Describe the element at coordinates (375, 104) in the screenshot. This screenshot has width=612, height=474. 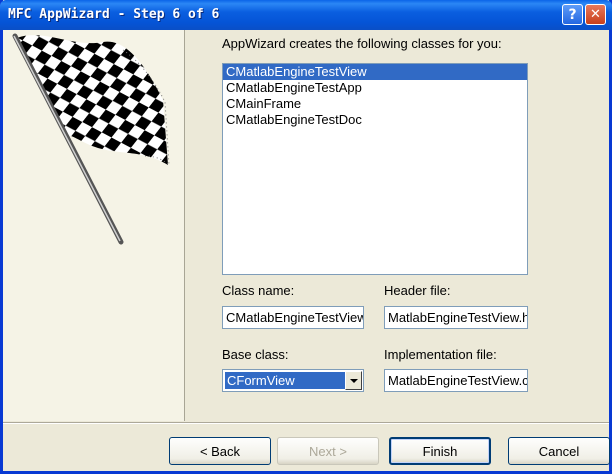
I see `list-item: CMainFrame` at that location.